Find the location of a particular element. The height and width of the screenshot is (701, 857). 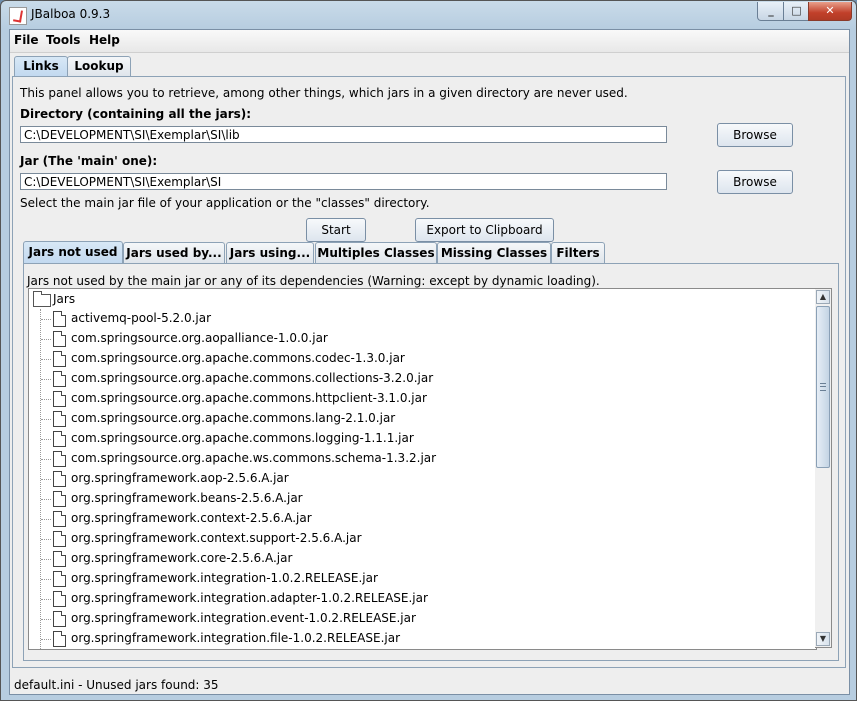

scroll-thumb is located at coordinates (823, 387).